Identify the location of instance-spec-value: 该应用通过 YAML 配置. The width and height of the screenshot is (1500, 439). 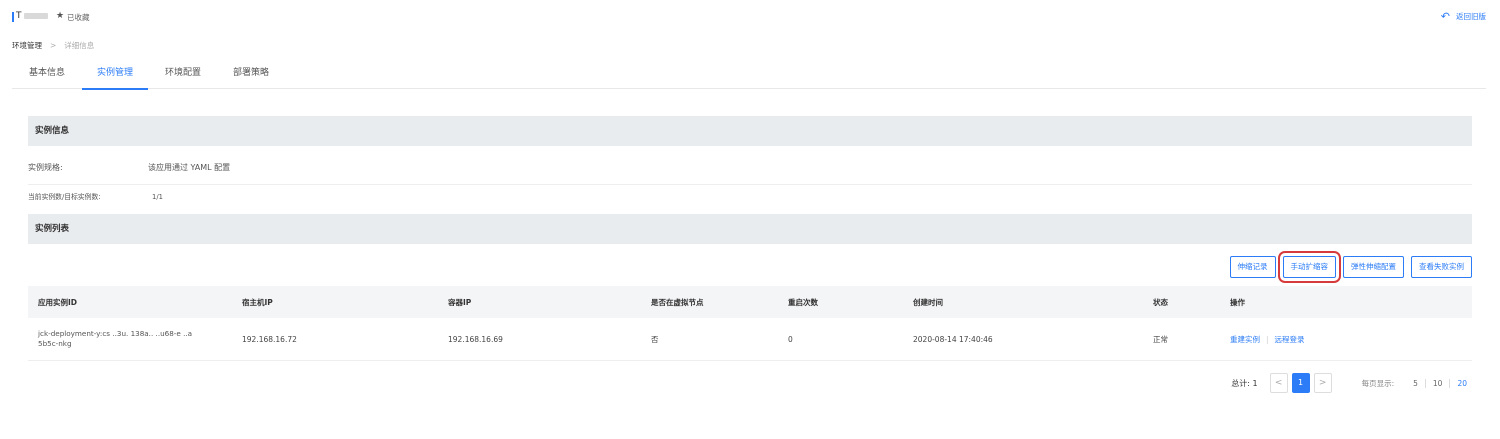
(189, 167).